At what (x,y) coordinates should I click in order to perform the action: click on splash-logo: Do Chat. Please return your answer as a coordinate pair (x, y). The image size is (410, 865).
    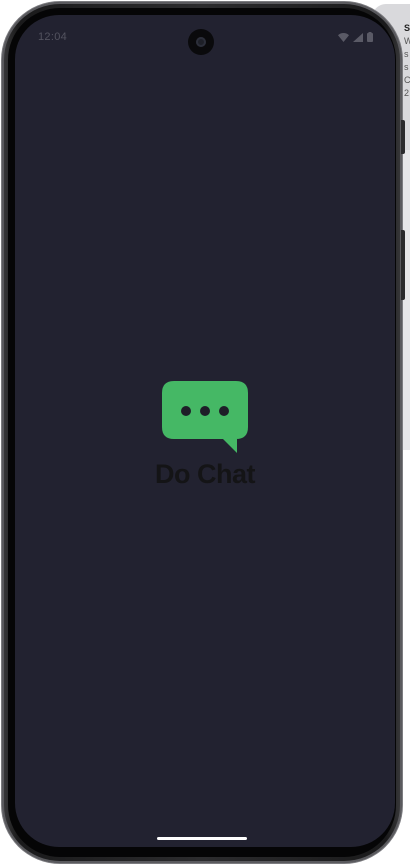
    Looking at the image, I should click on (205, 434).